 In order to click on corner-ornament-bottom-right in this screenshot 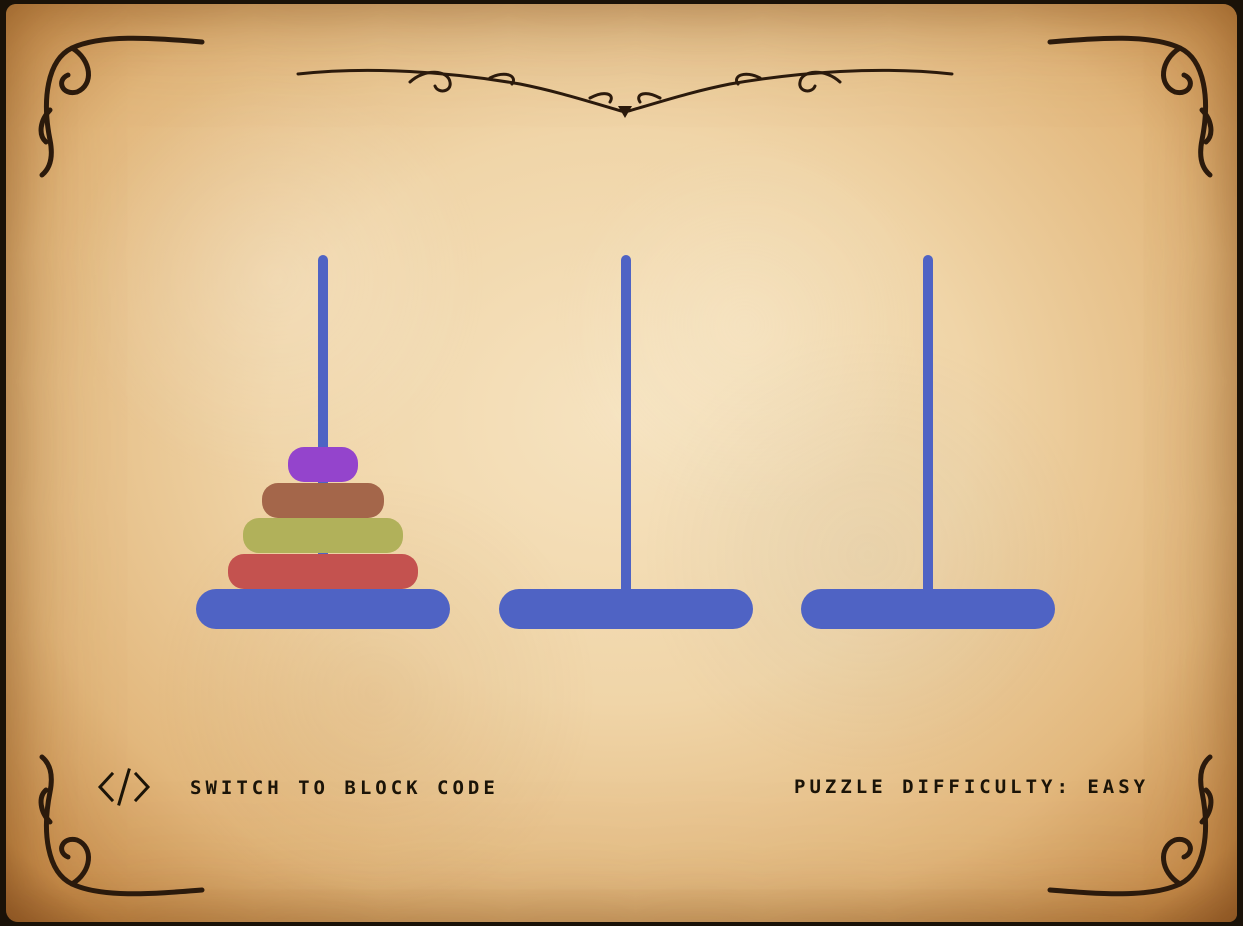, I will do `click(1130, 825)`.